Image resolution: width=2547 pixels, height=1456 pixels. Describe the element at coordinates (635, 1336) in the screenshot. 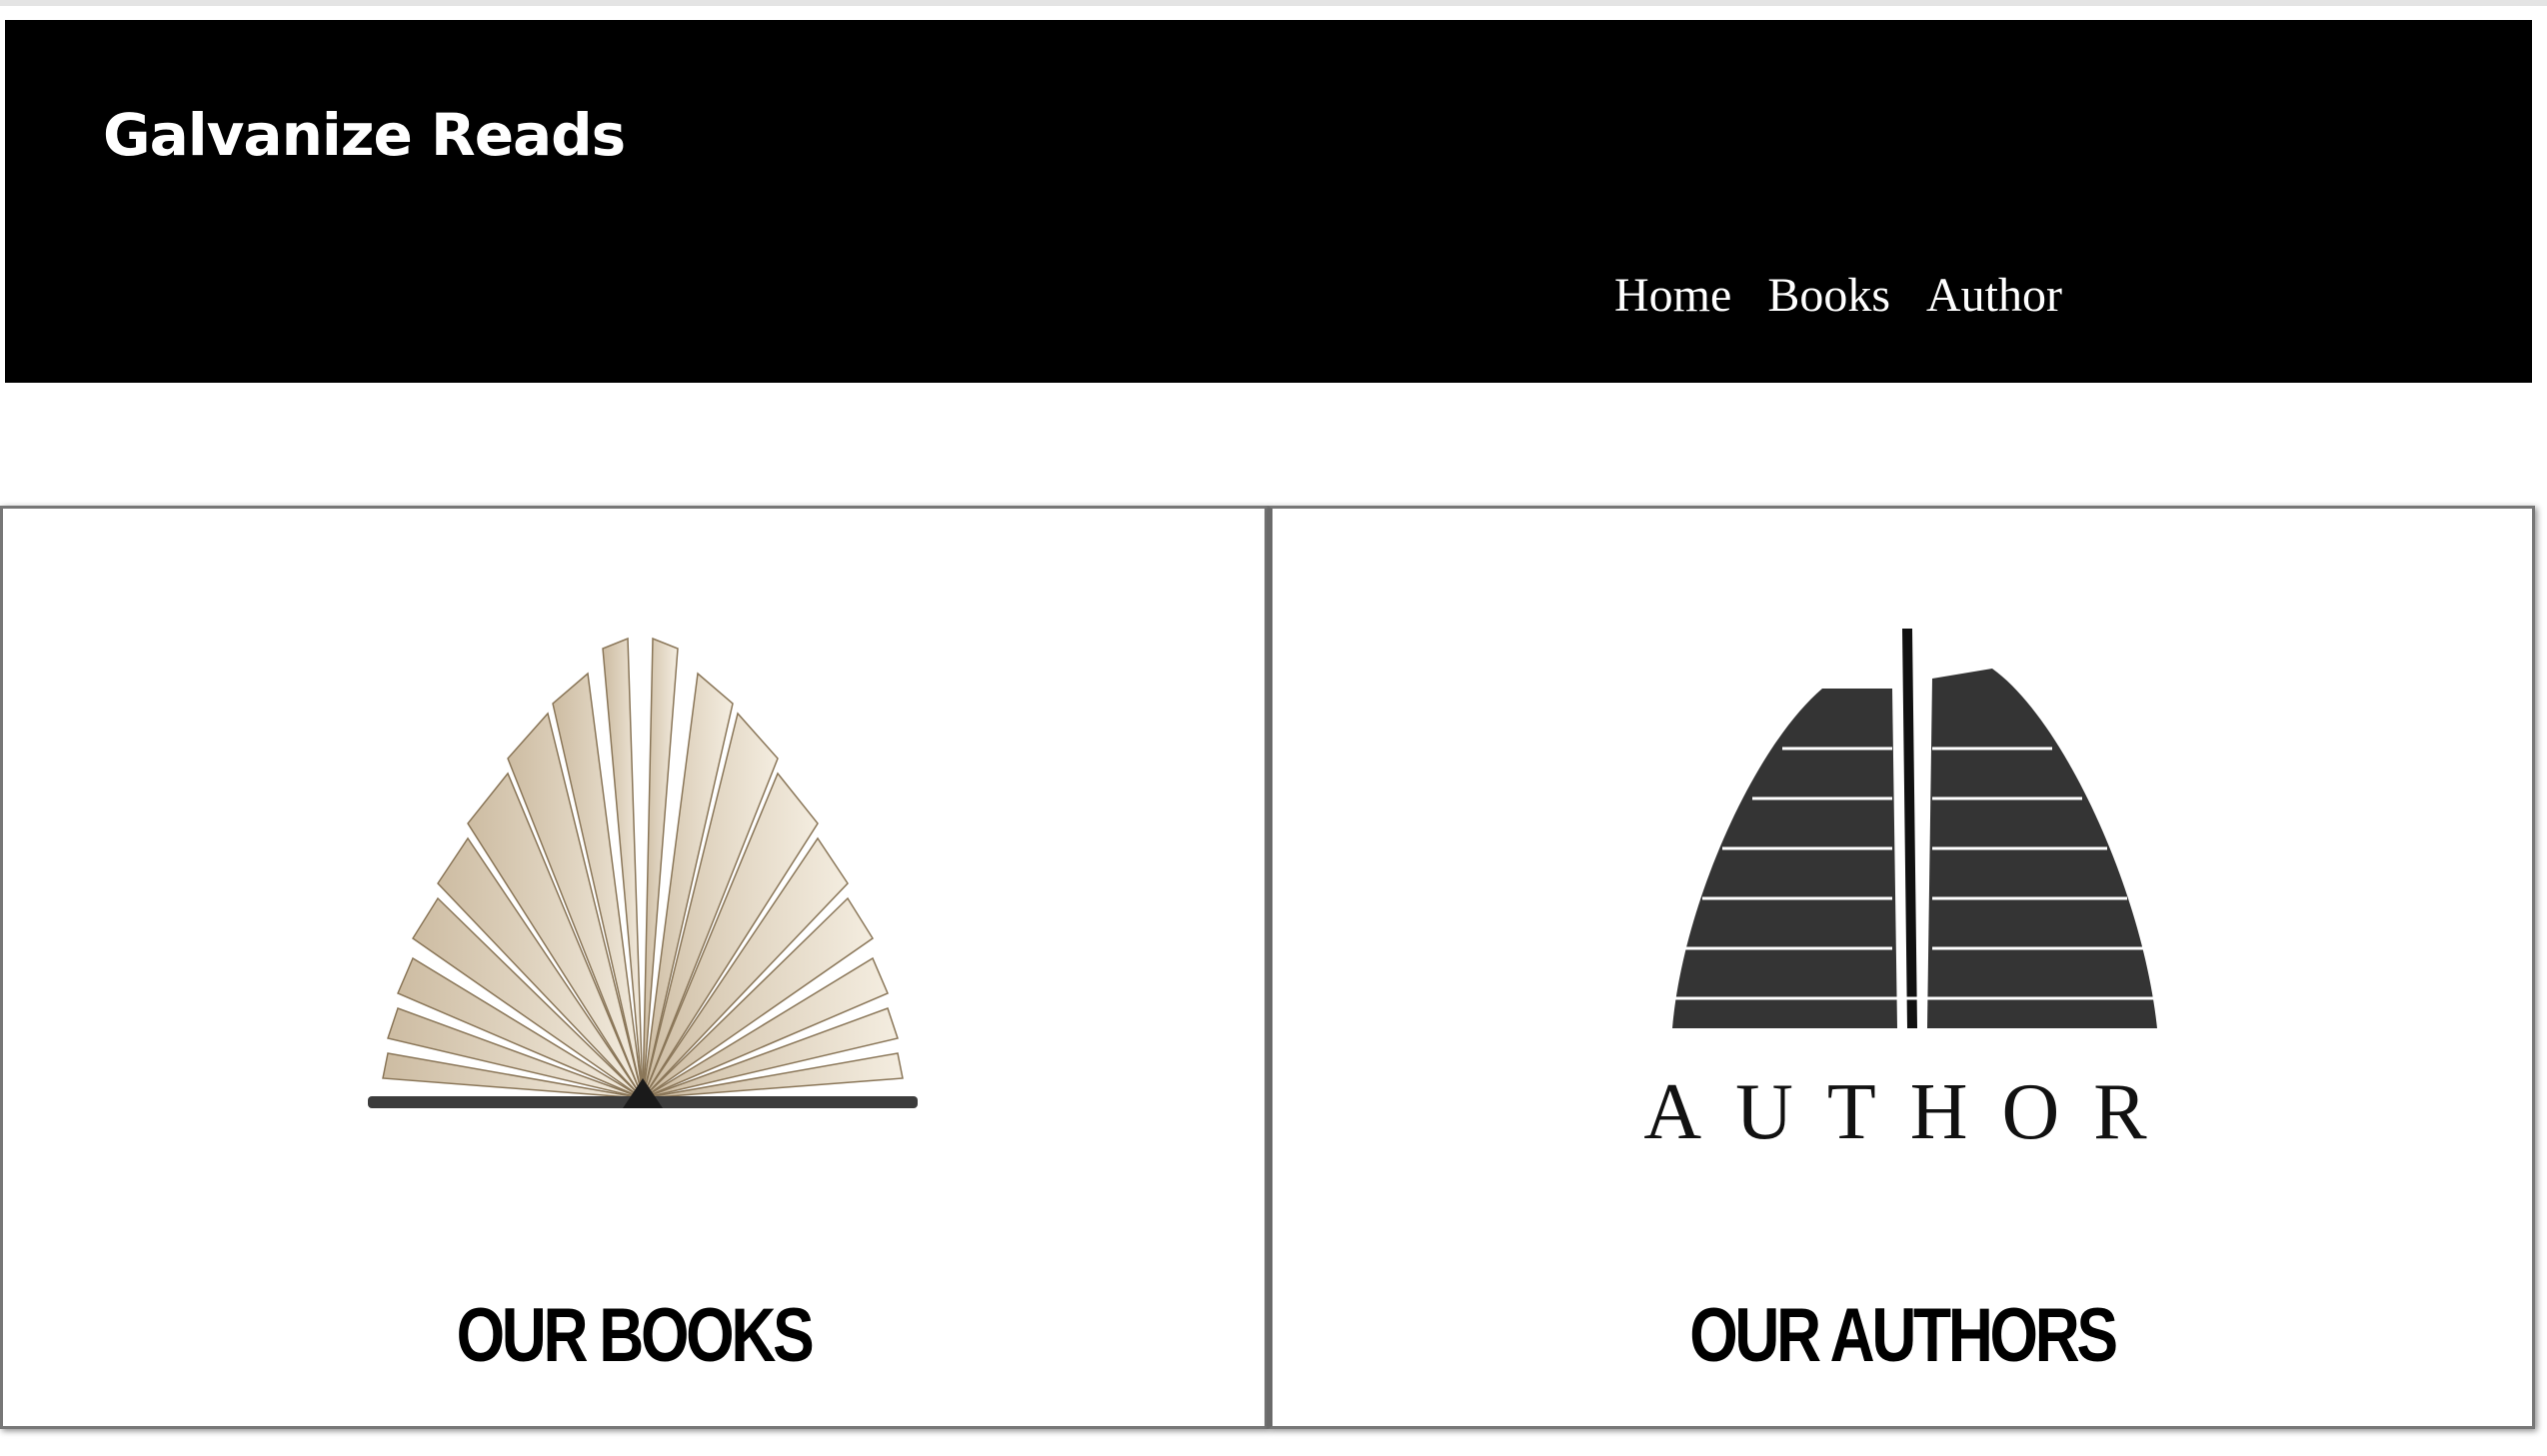

I see `books-card-title: OUR BOOKS` at that location.